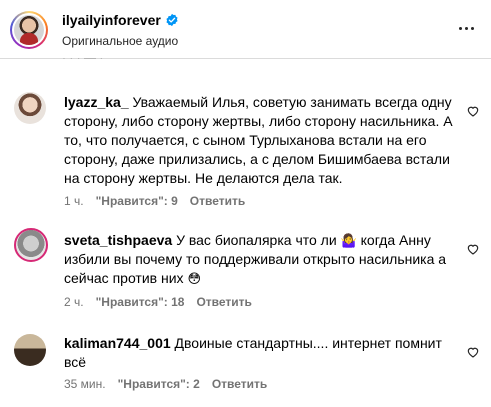 The image size is (491, 407). Describe the element at coordinates (194, 278) in the screenshot. I see `flushed-face-emoji: 😳` at that location.